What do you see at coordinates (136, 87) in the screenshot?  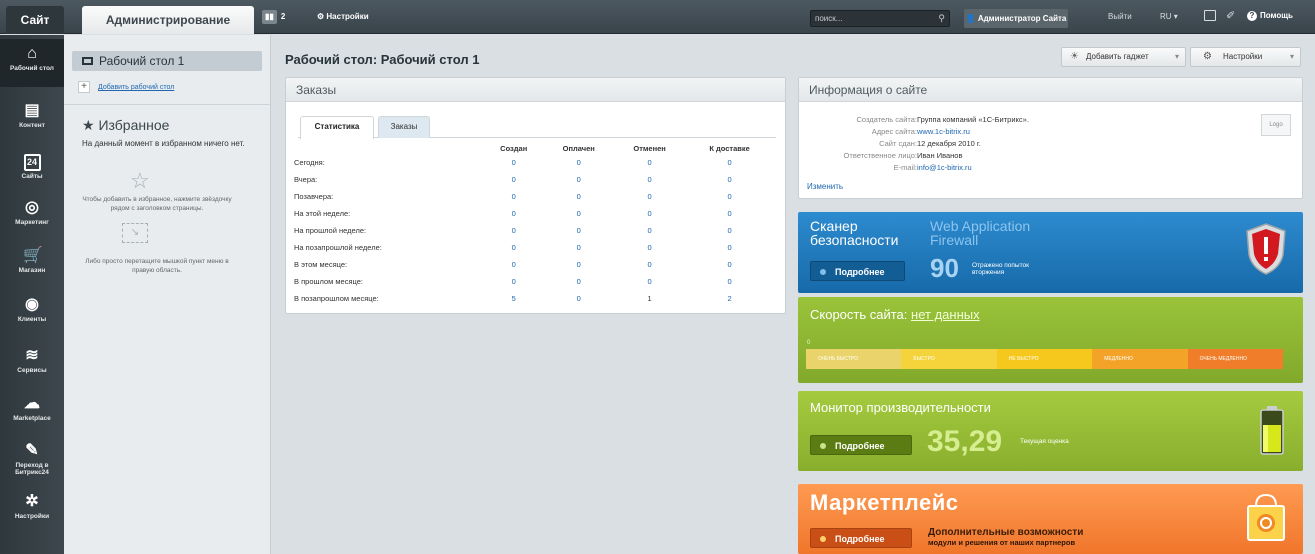 I see `add-desktop-label: Добавить рабочий стол` at bounding box center [136, 87].